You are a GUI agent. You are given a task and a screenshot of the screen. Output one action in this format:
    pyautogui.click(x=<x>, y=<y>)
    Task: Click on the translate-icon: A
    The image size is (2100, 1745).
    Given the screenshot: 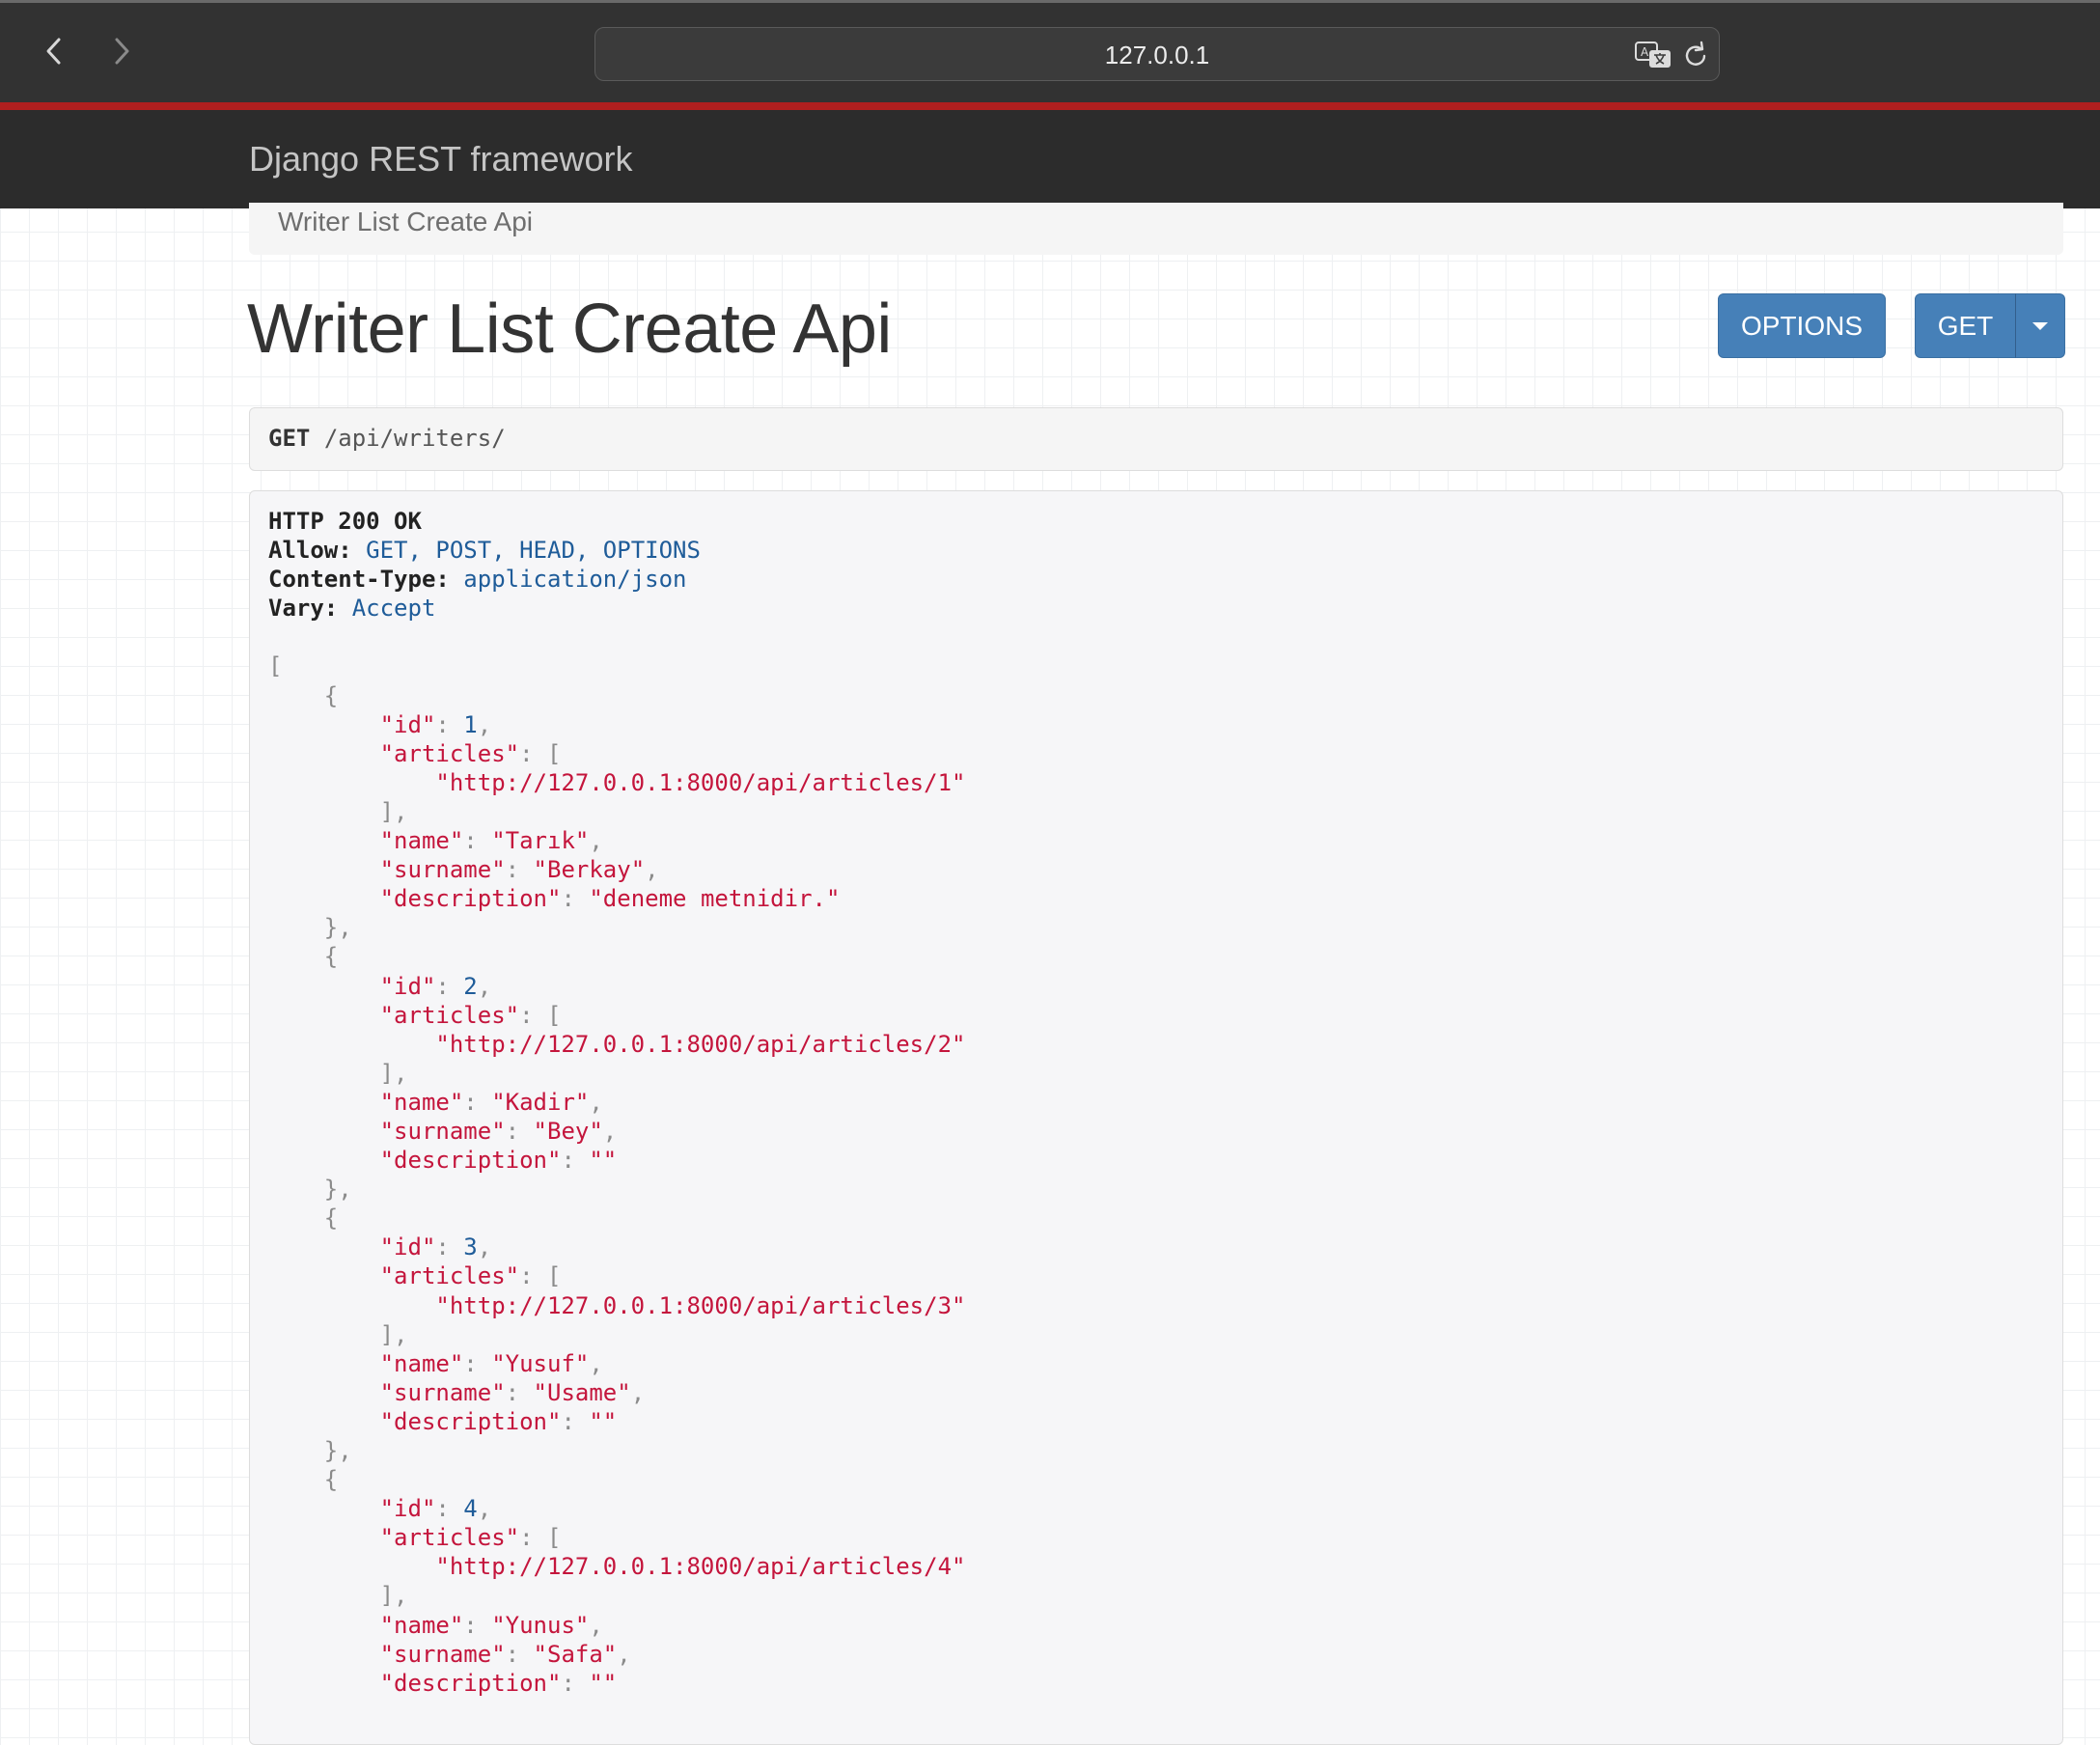 What is the action you would take?
    pyautogui.click(x=1653, y=55)
    